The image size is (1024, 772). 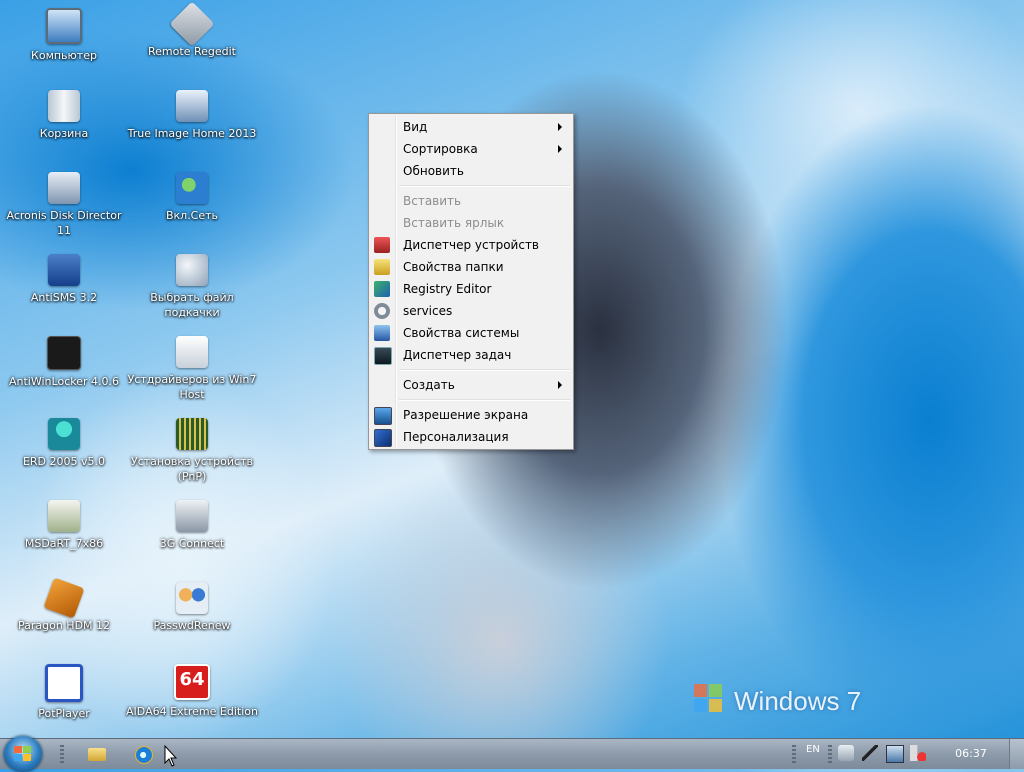 I want to click on explorer-taskbar-button, so click(x=97, y=754).